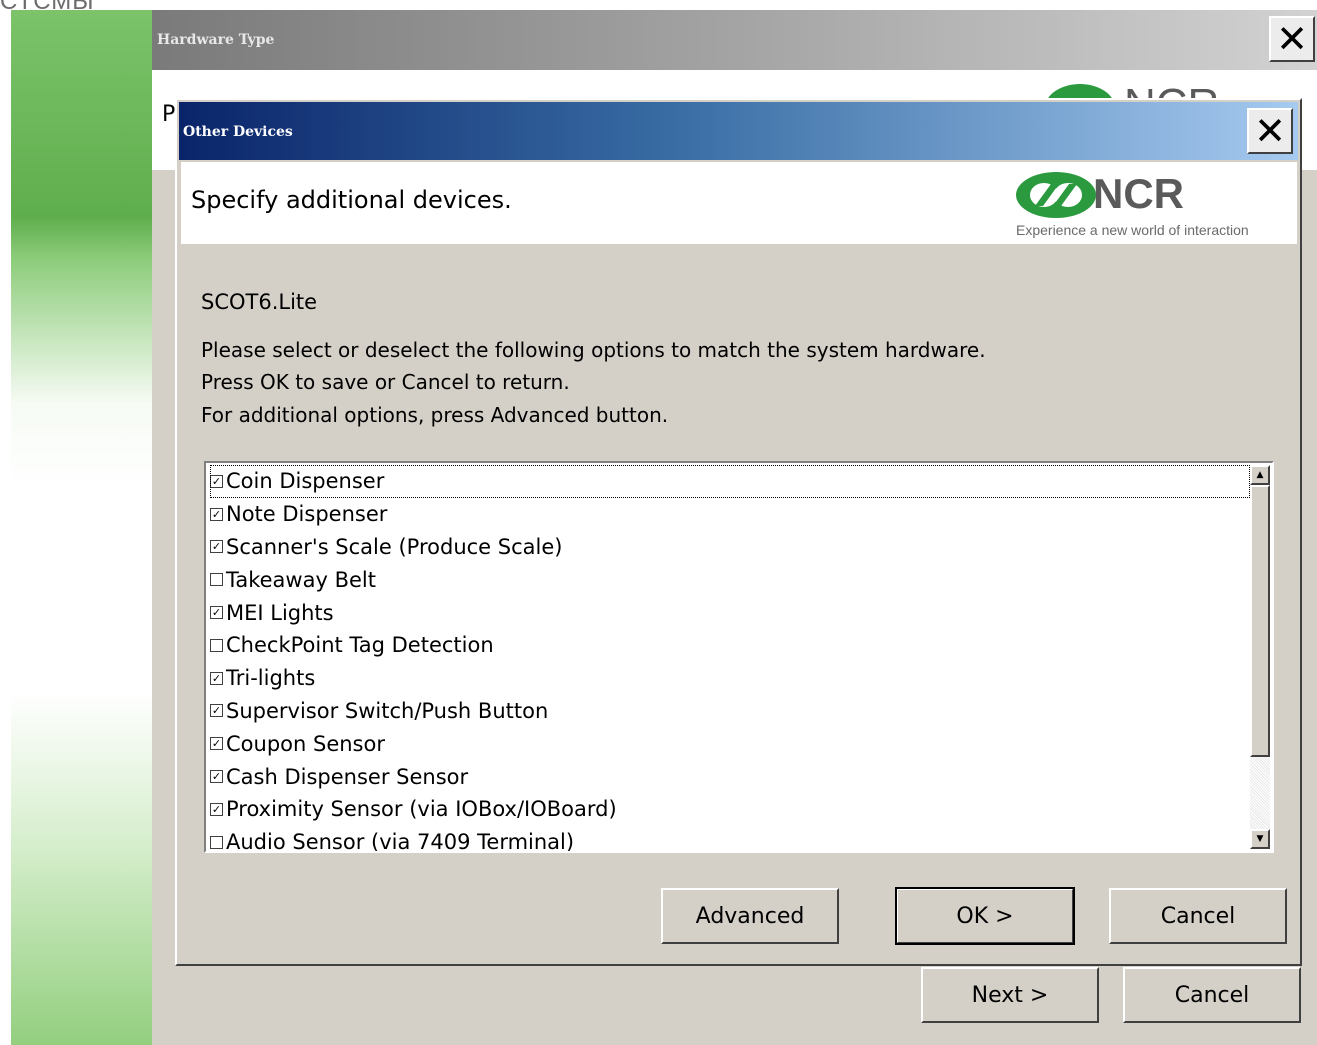  I want to click on dialog-title: Other Devices, so click(238, 132).